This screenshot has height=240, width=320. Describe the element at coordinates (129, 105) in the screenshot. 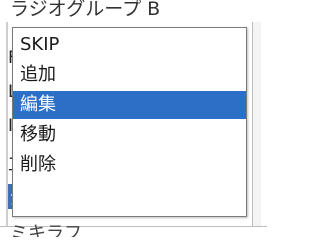

I see `menu-item-edit: 編集` at that location.